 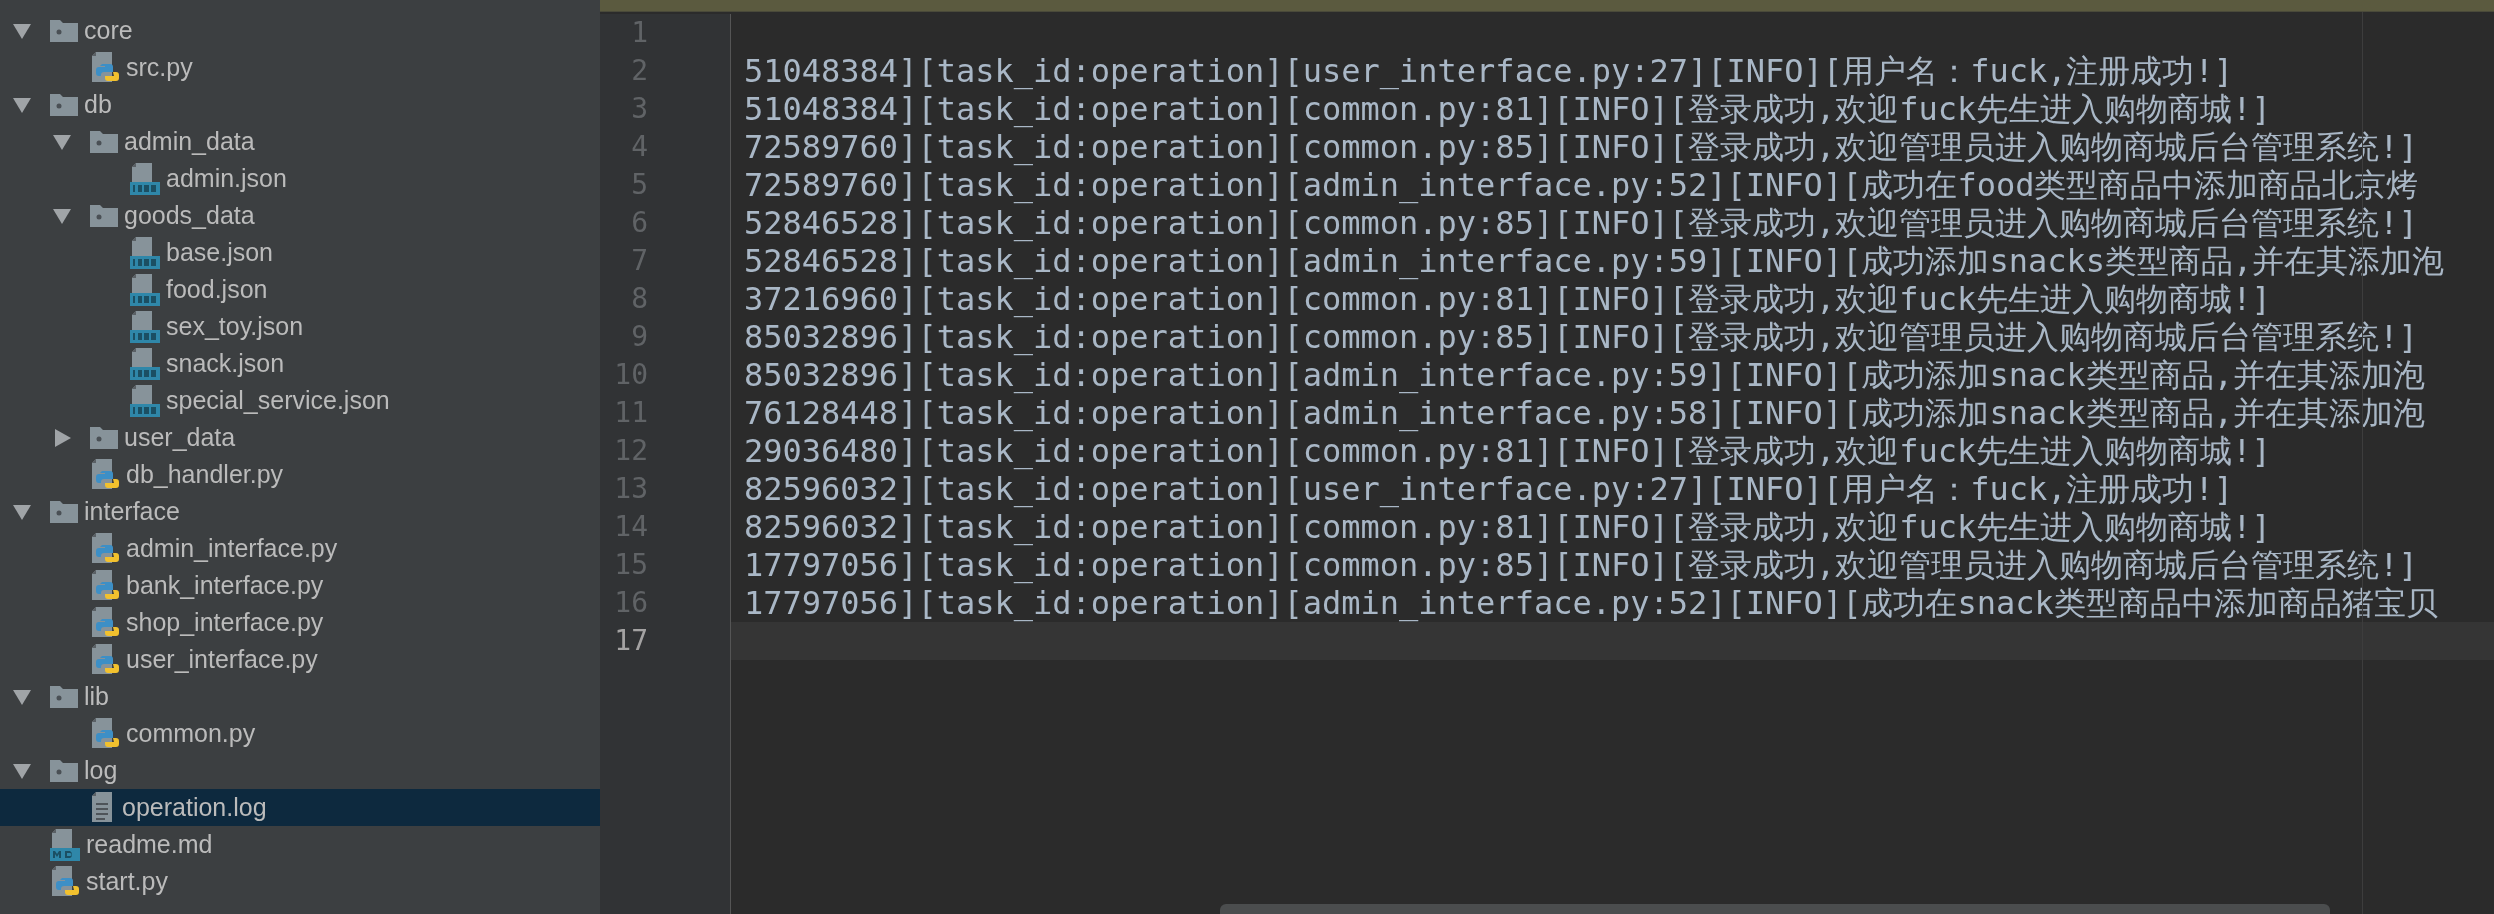 What do you see at coordinates (300, 548) in the screenshot?
I see `tree-item: admin_interface.py` at bounding box center [300, 548].